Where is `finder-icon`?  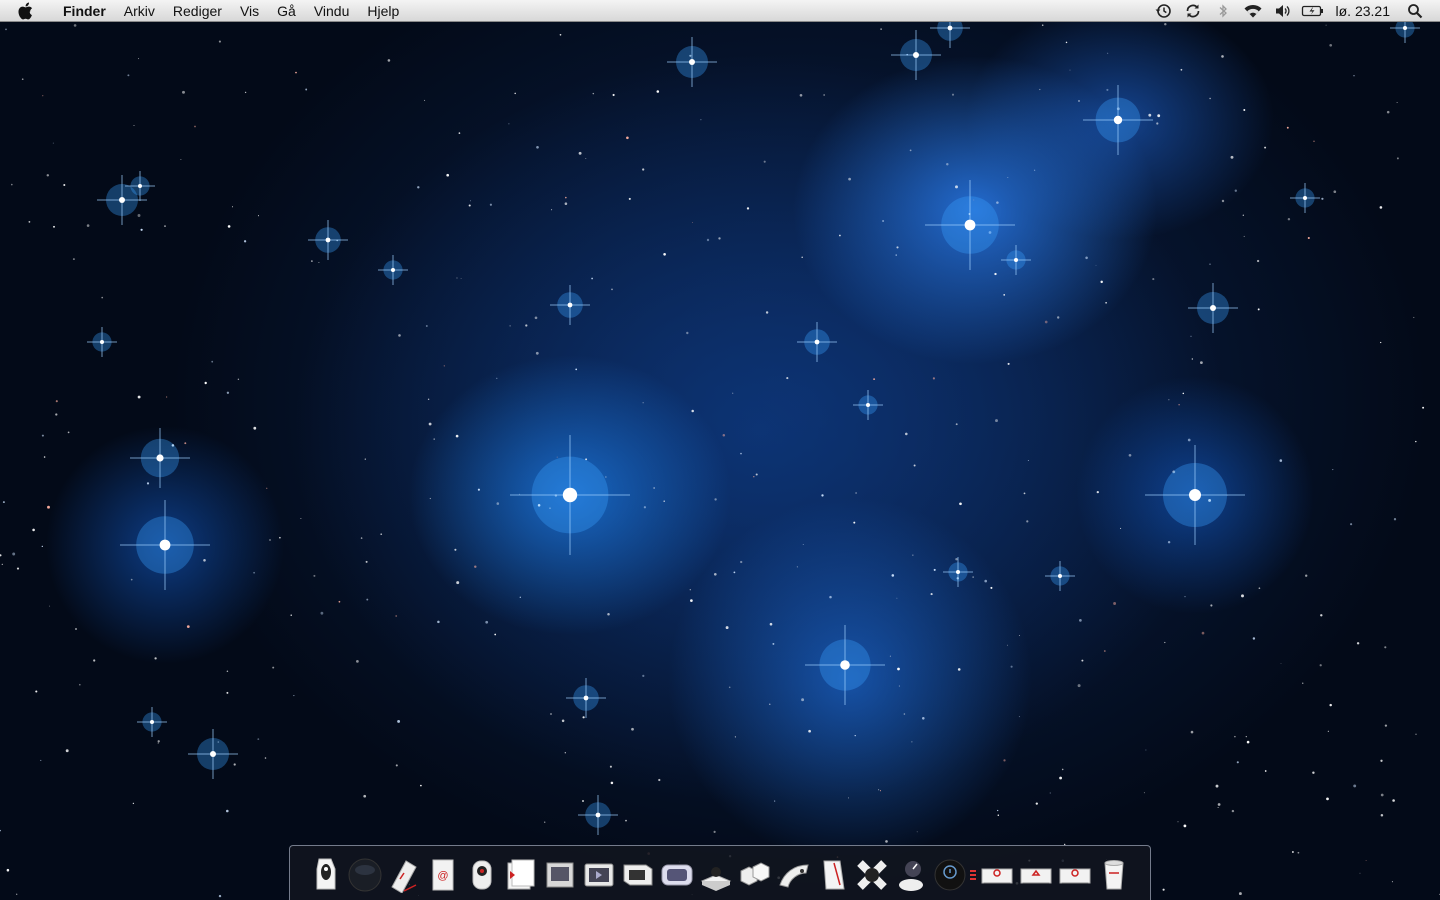 finder-icon is located at coordinates (325, 875).